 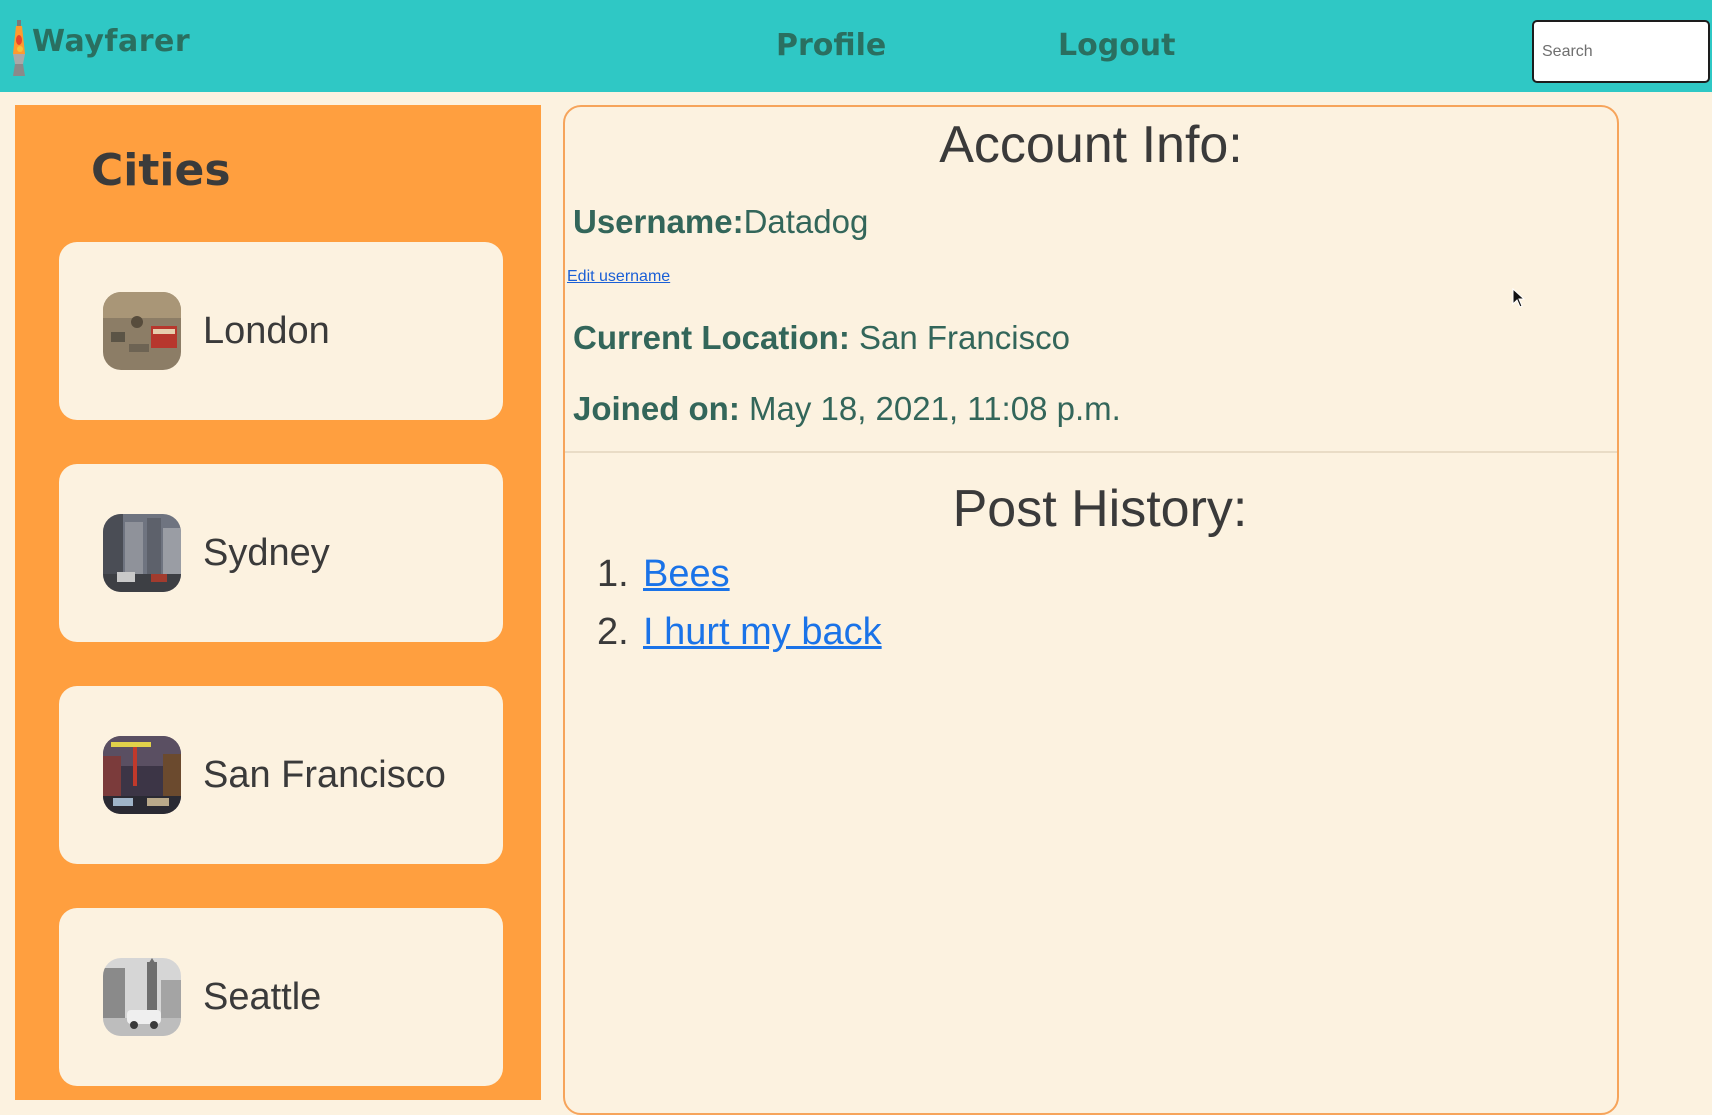 What do you see at coordinates (964, 337) in the screenshot?
I see `location-value: San Francisco` at bounding box center [964, 337].